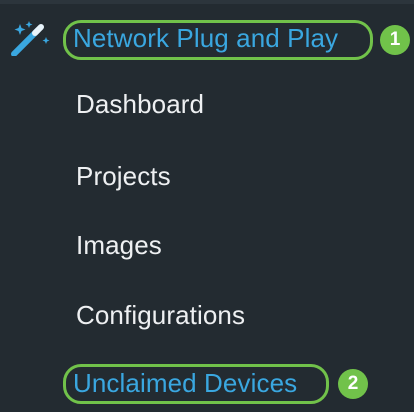 This screenshot has height=412, width=414. Describe the element at coordinates (185, 383) in the screenshot. I see `nav-item-unclaimed-devices: Unclaimed Devices` at that location.